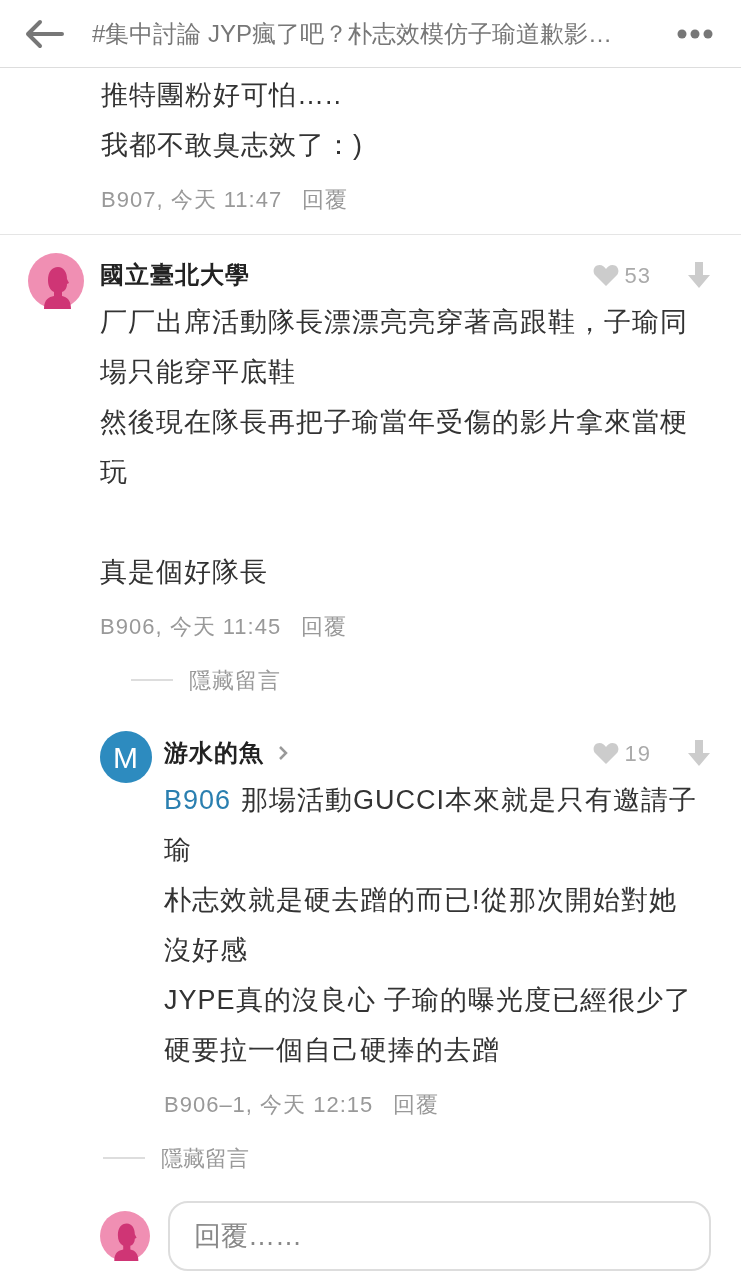  Describe the element at coordinates (44, 33) in the screenshot. I see `back-icon` at that location.